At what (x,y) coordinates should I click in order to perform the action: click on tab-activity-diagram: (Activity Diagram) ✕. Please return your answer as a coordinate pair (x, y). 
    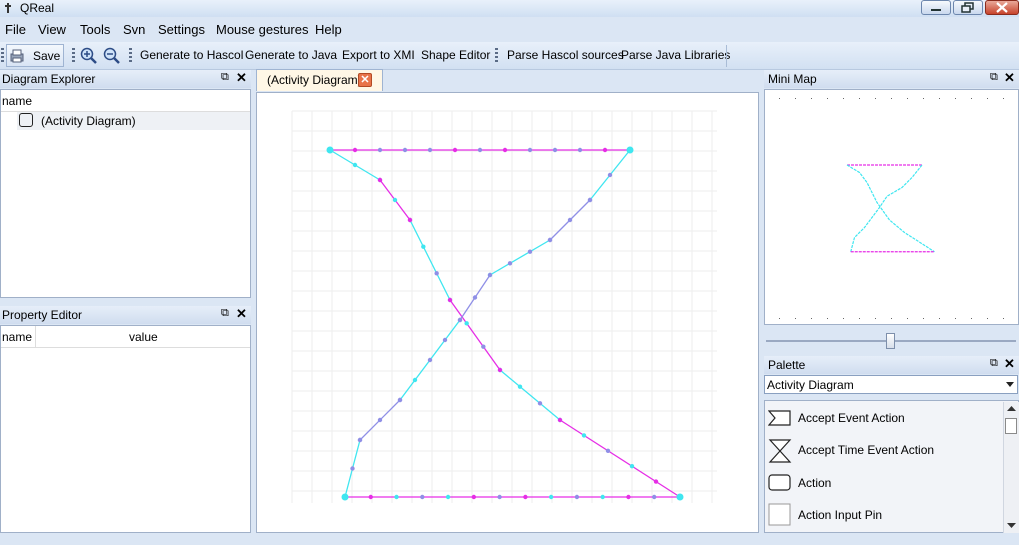
    Looking at the image, I should click on (319, 80).